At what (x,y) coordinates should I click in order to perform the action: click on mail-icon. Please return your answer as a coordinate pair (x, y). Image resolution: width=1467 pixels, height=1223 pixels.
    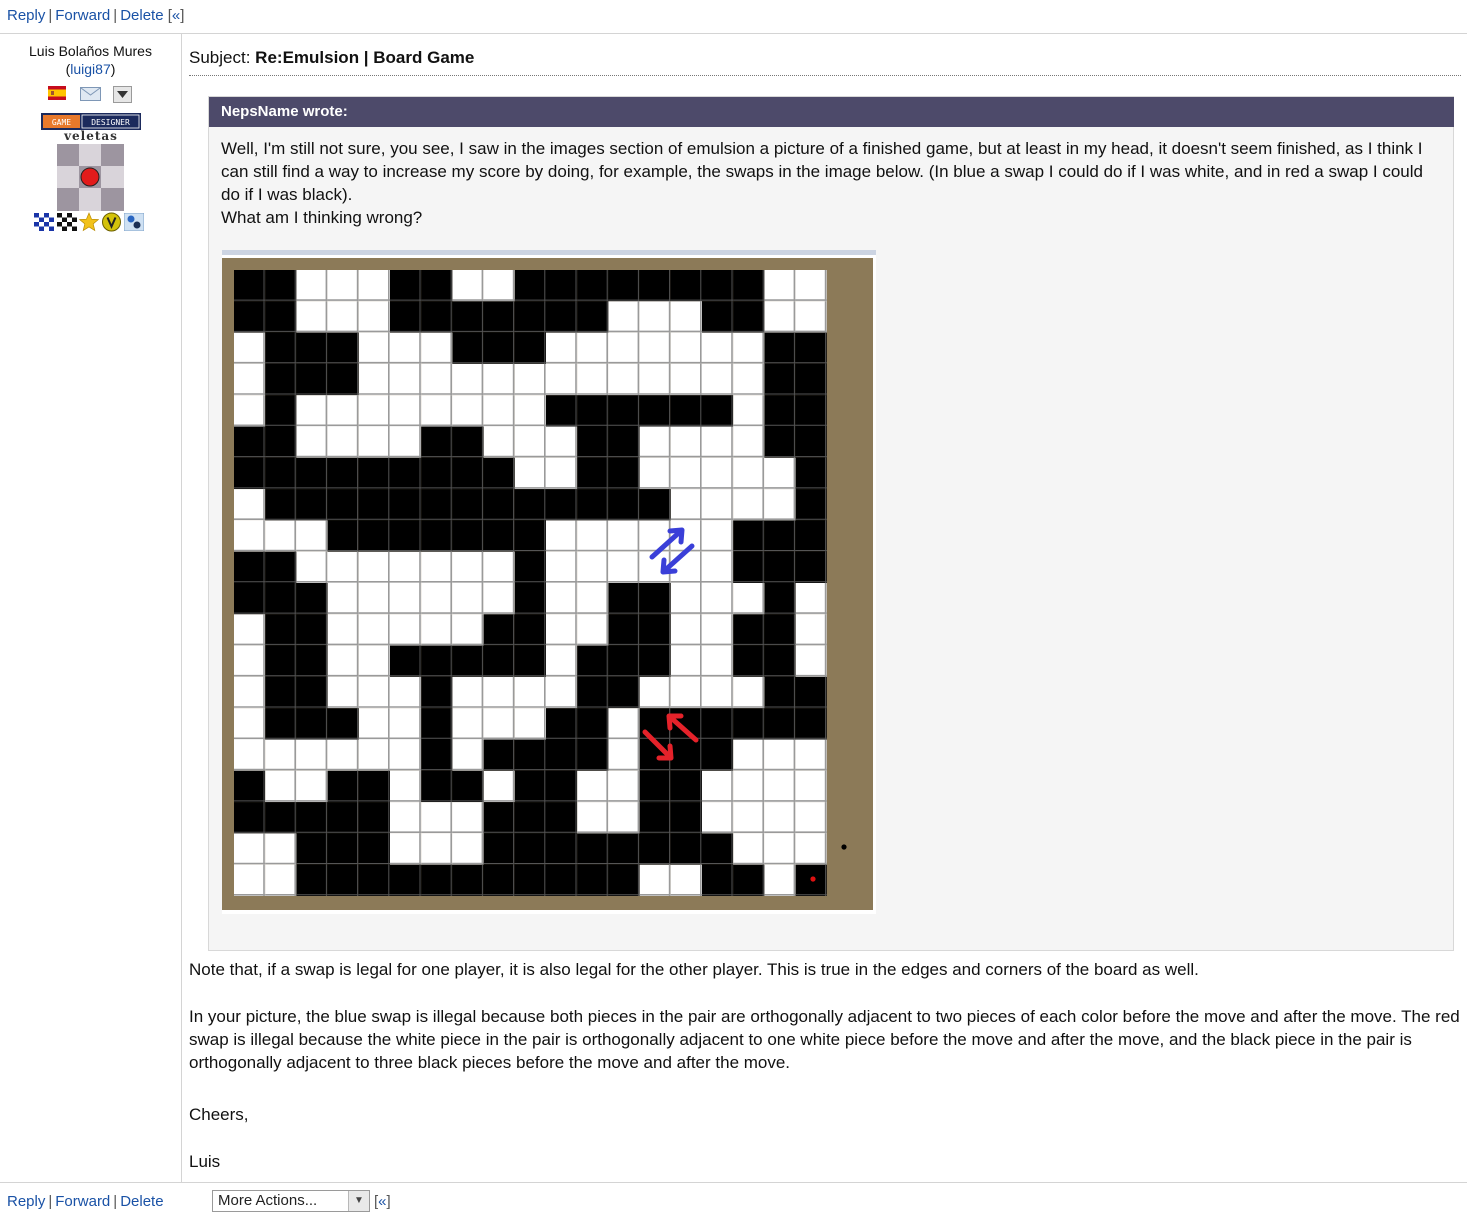
    Looking at the image, I should click on (90, 94).